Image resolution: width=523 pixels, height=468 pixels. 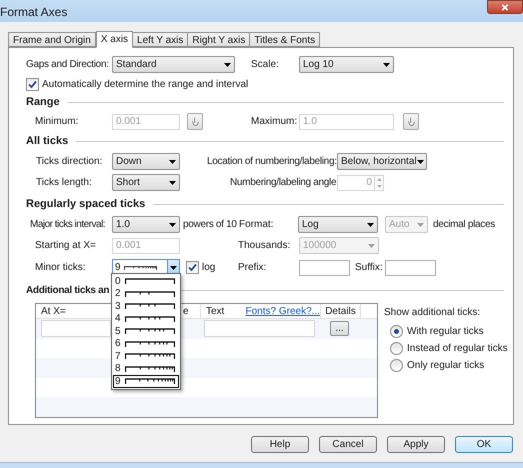 I want to click on dropdown: Standard, so click(x=173, y=64).